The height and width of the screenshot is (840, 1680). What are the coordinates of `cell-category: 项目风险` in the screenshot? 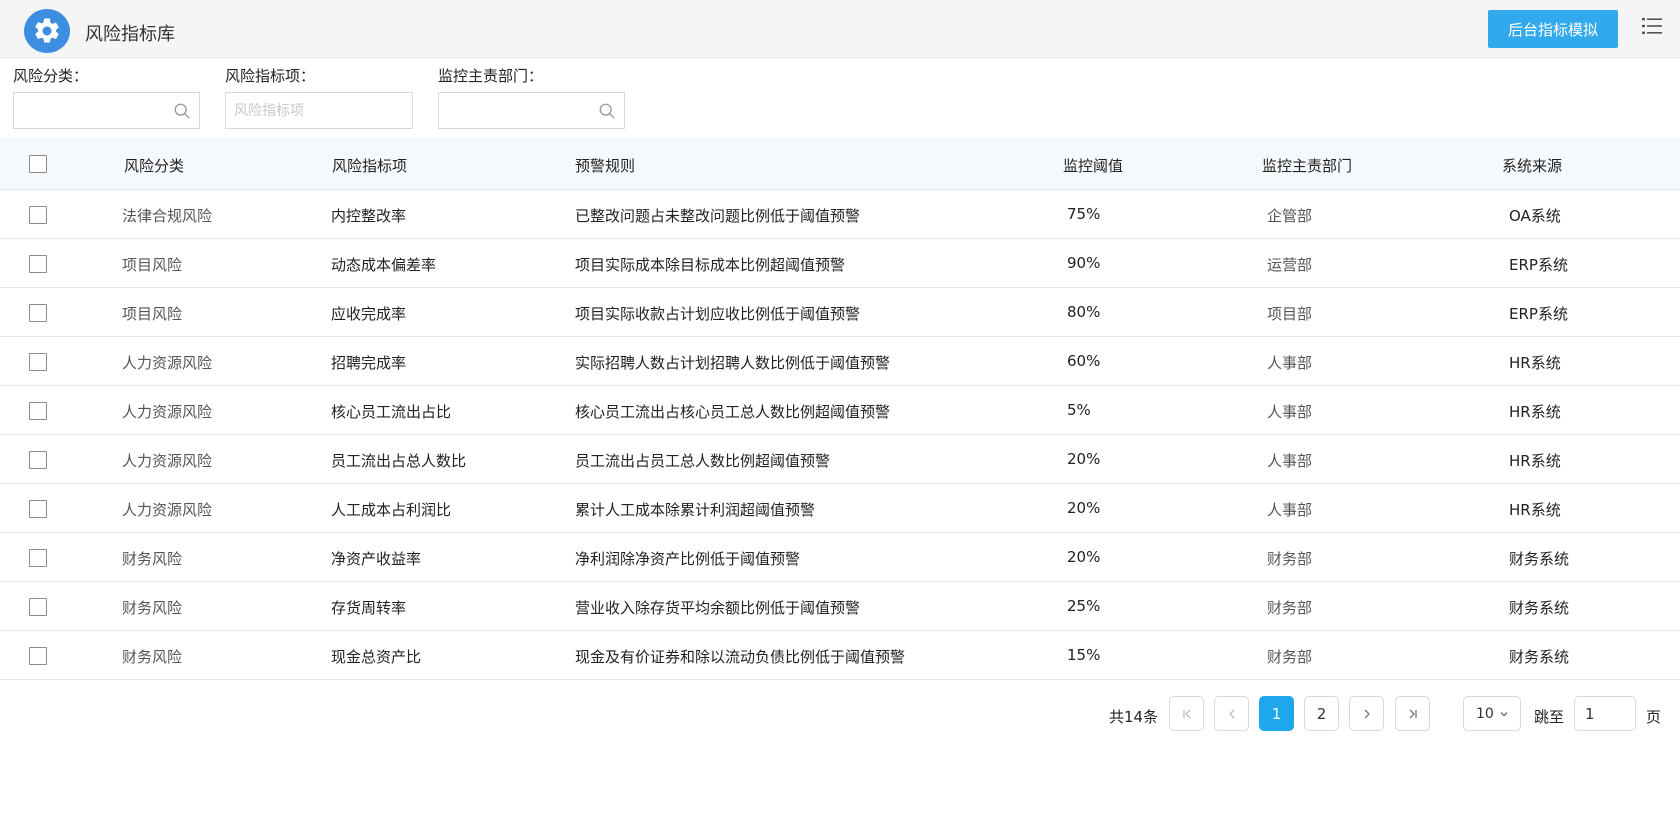 It's located at (152, 314).